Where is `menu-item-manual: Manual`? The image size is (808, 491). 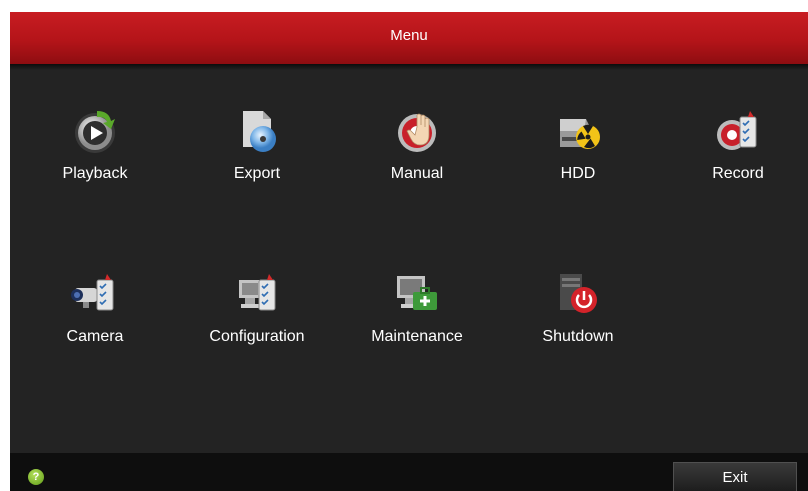 menu-item-manual: Manual is located at coordinates (417, 157).